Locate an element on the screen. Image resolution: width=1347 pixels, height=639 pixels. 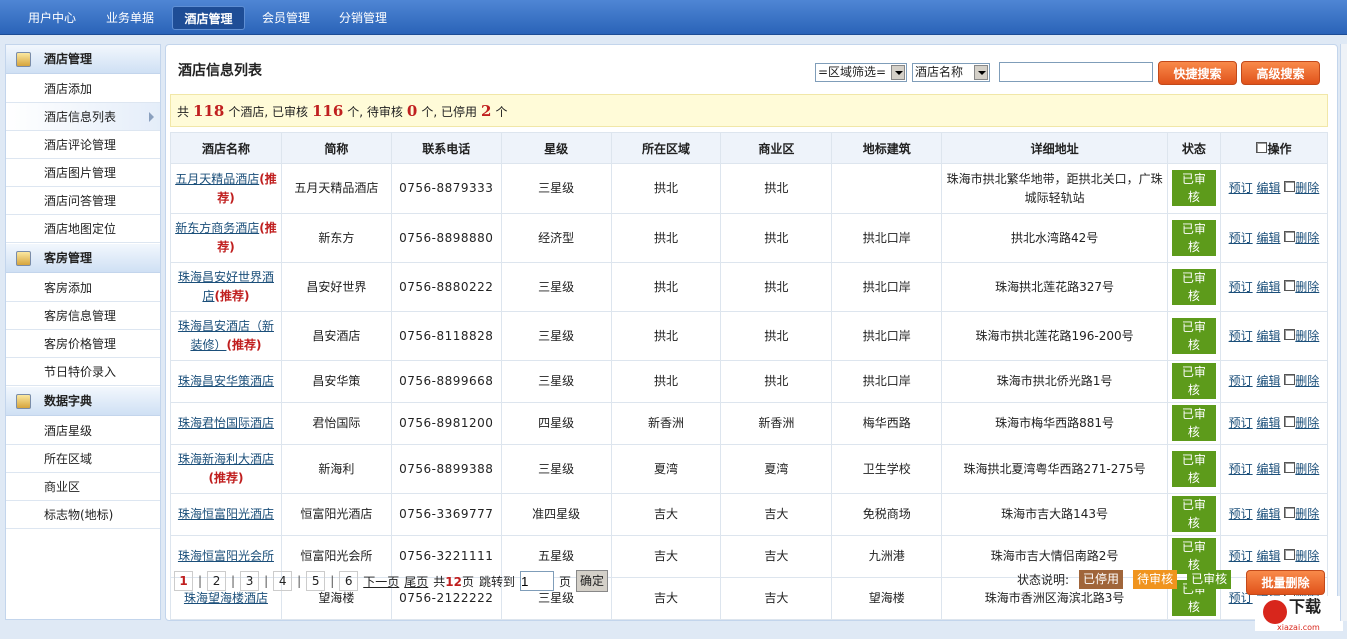
jump-page-input is located at coordinates (537, 581).